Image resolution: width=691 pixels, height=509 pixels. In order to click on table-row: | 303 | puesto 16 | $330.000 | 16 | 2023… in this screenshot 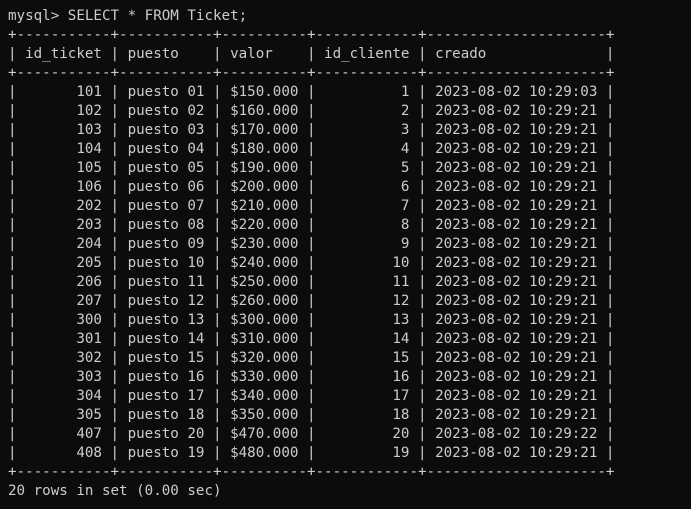, I will do `click(311, 377)`.